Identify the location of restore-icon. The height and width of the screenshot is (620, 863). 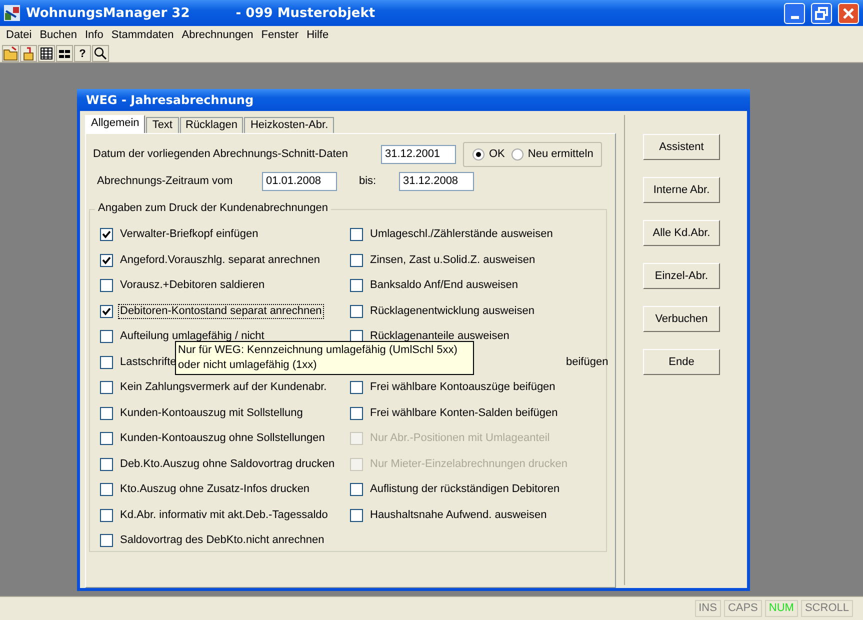
(821, 13).